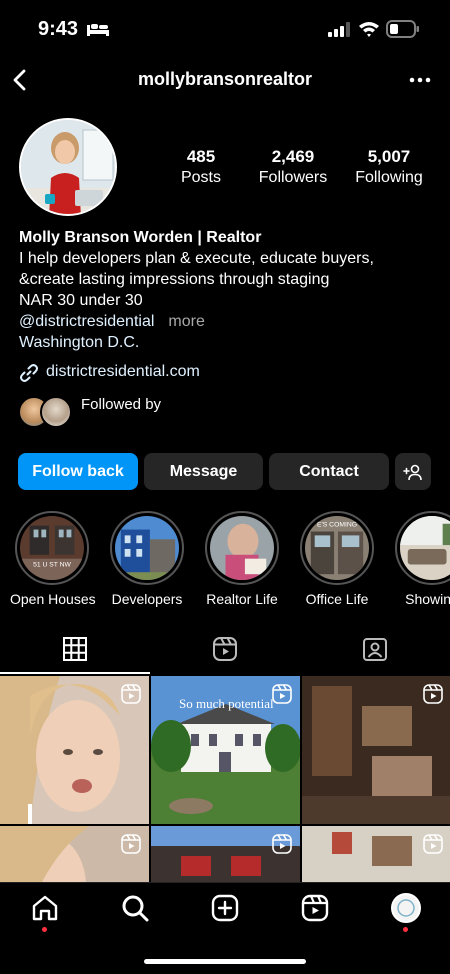 This screenshot has width=450, height=974. What do you see at coordinates (337, 548) in the screenshot?
I see `highlight-cover: E'S COMING` at bounding box center [337, 548].